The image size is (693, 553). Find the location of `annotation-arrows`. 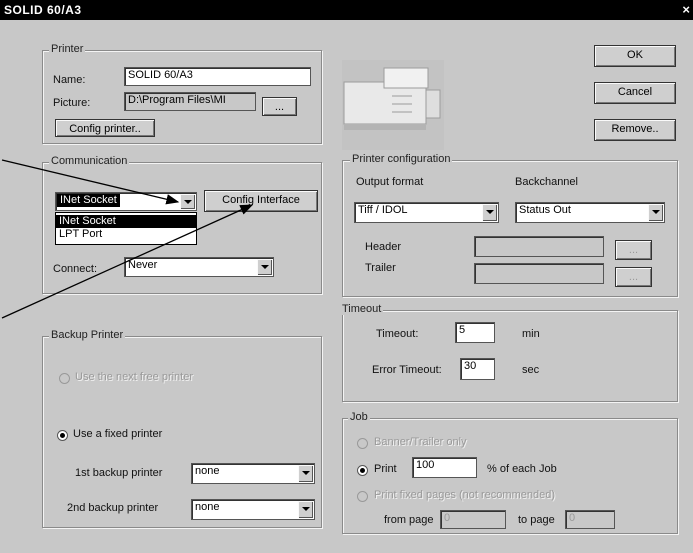

annotation-arrows is located at coordinates (127, 239).